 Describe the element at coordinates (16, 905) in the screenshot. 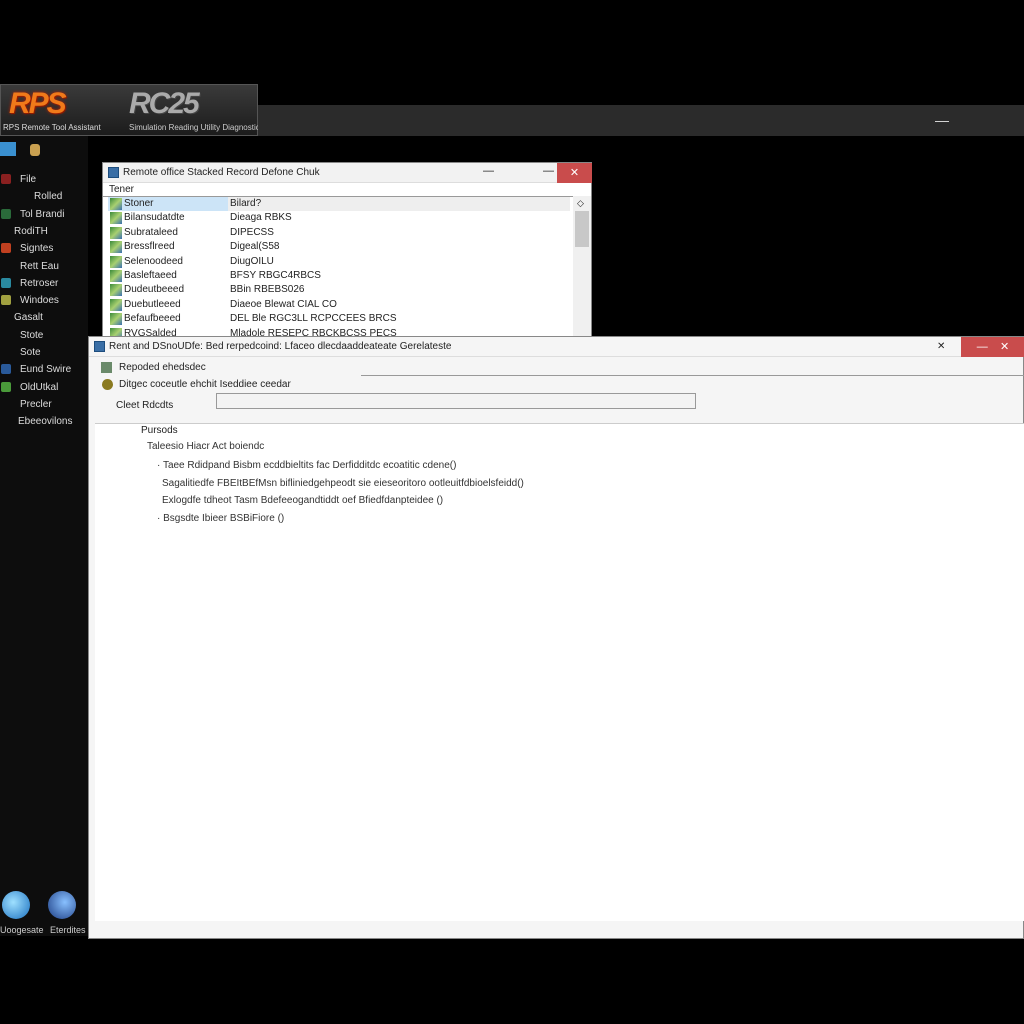

I see `globe-icon` at that location.